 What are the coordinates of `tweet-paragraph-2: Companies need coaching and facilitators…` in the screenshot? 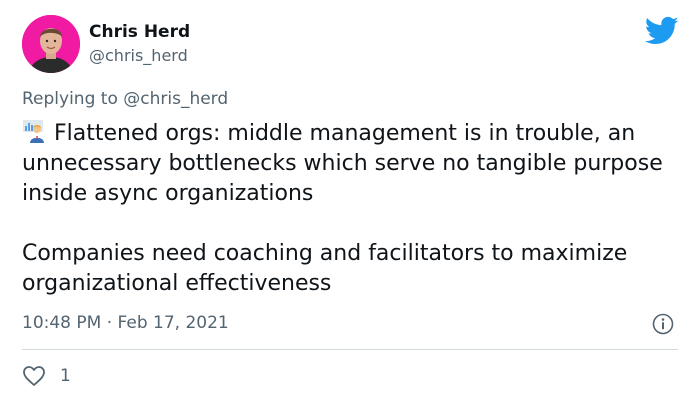 It's located at (325, 268).